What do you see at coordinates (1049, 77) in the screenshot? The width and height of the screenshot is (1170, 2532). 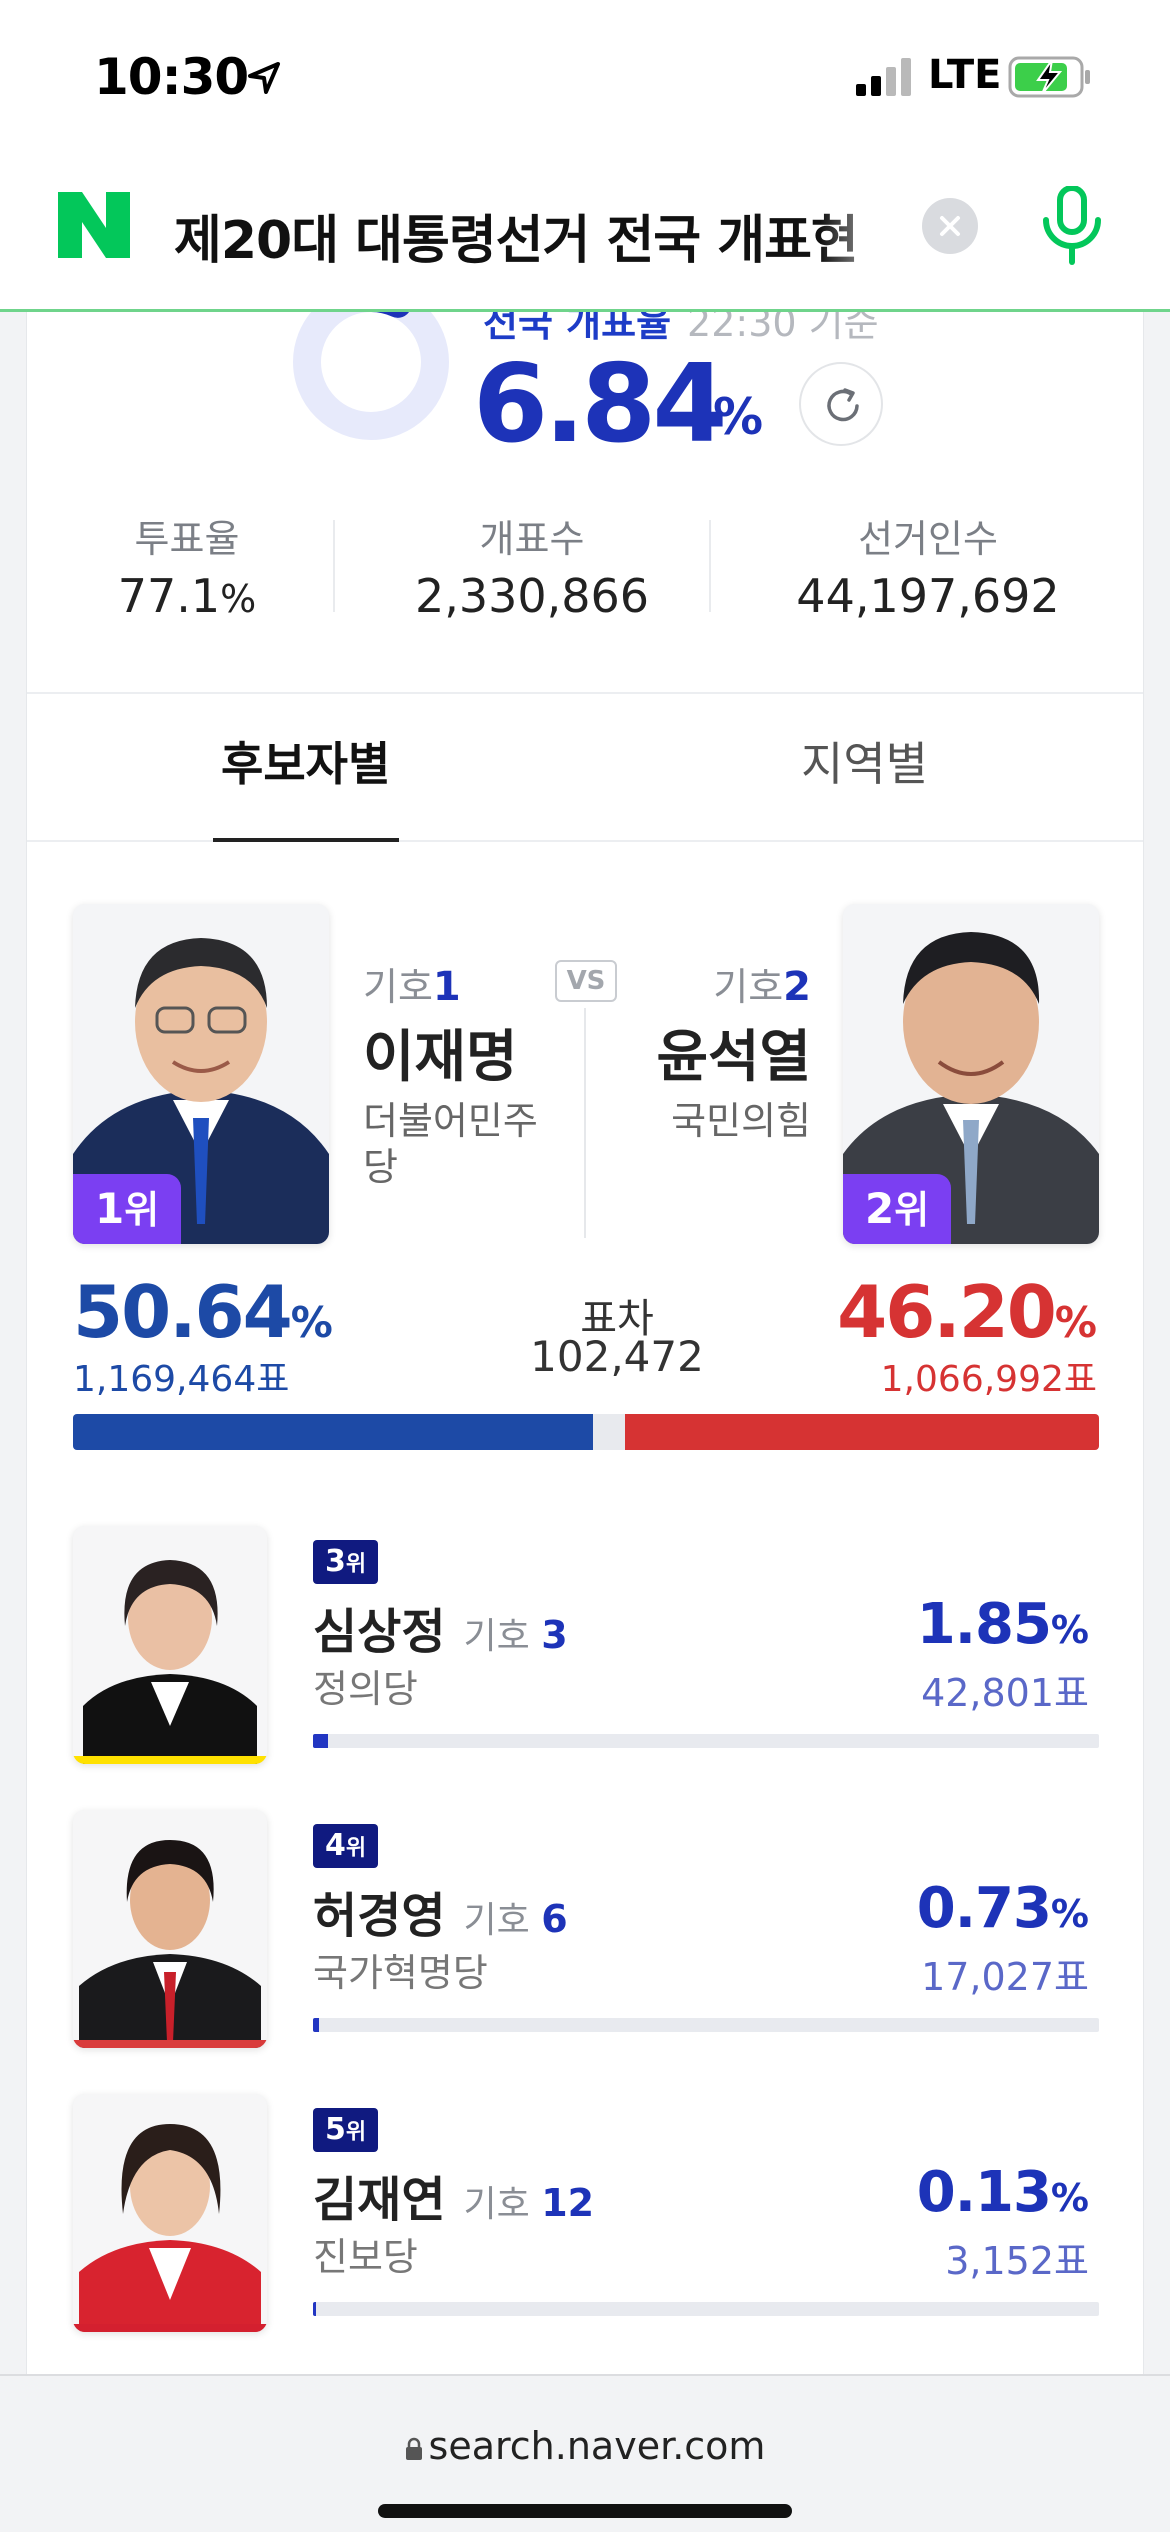 I see `battery-charging-icon` at bounding box center [1049, 77].